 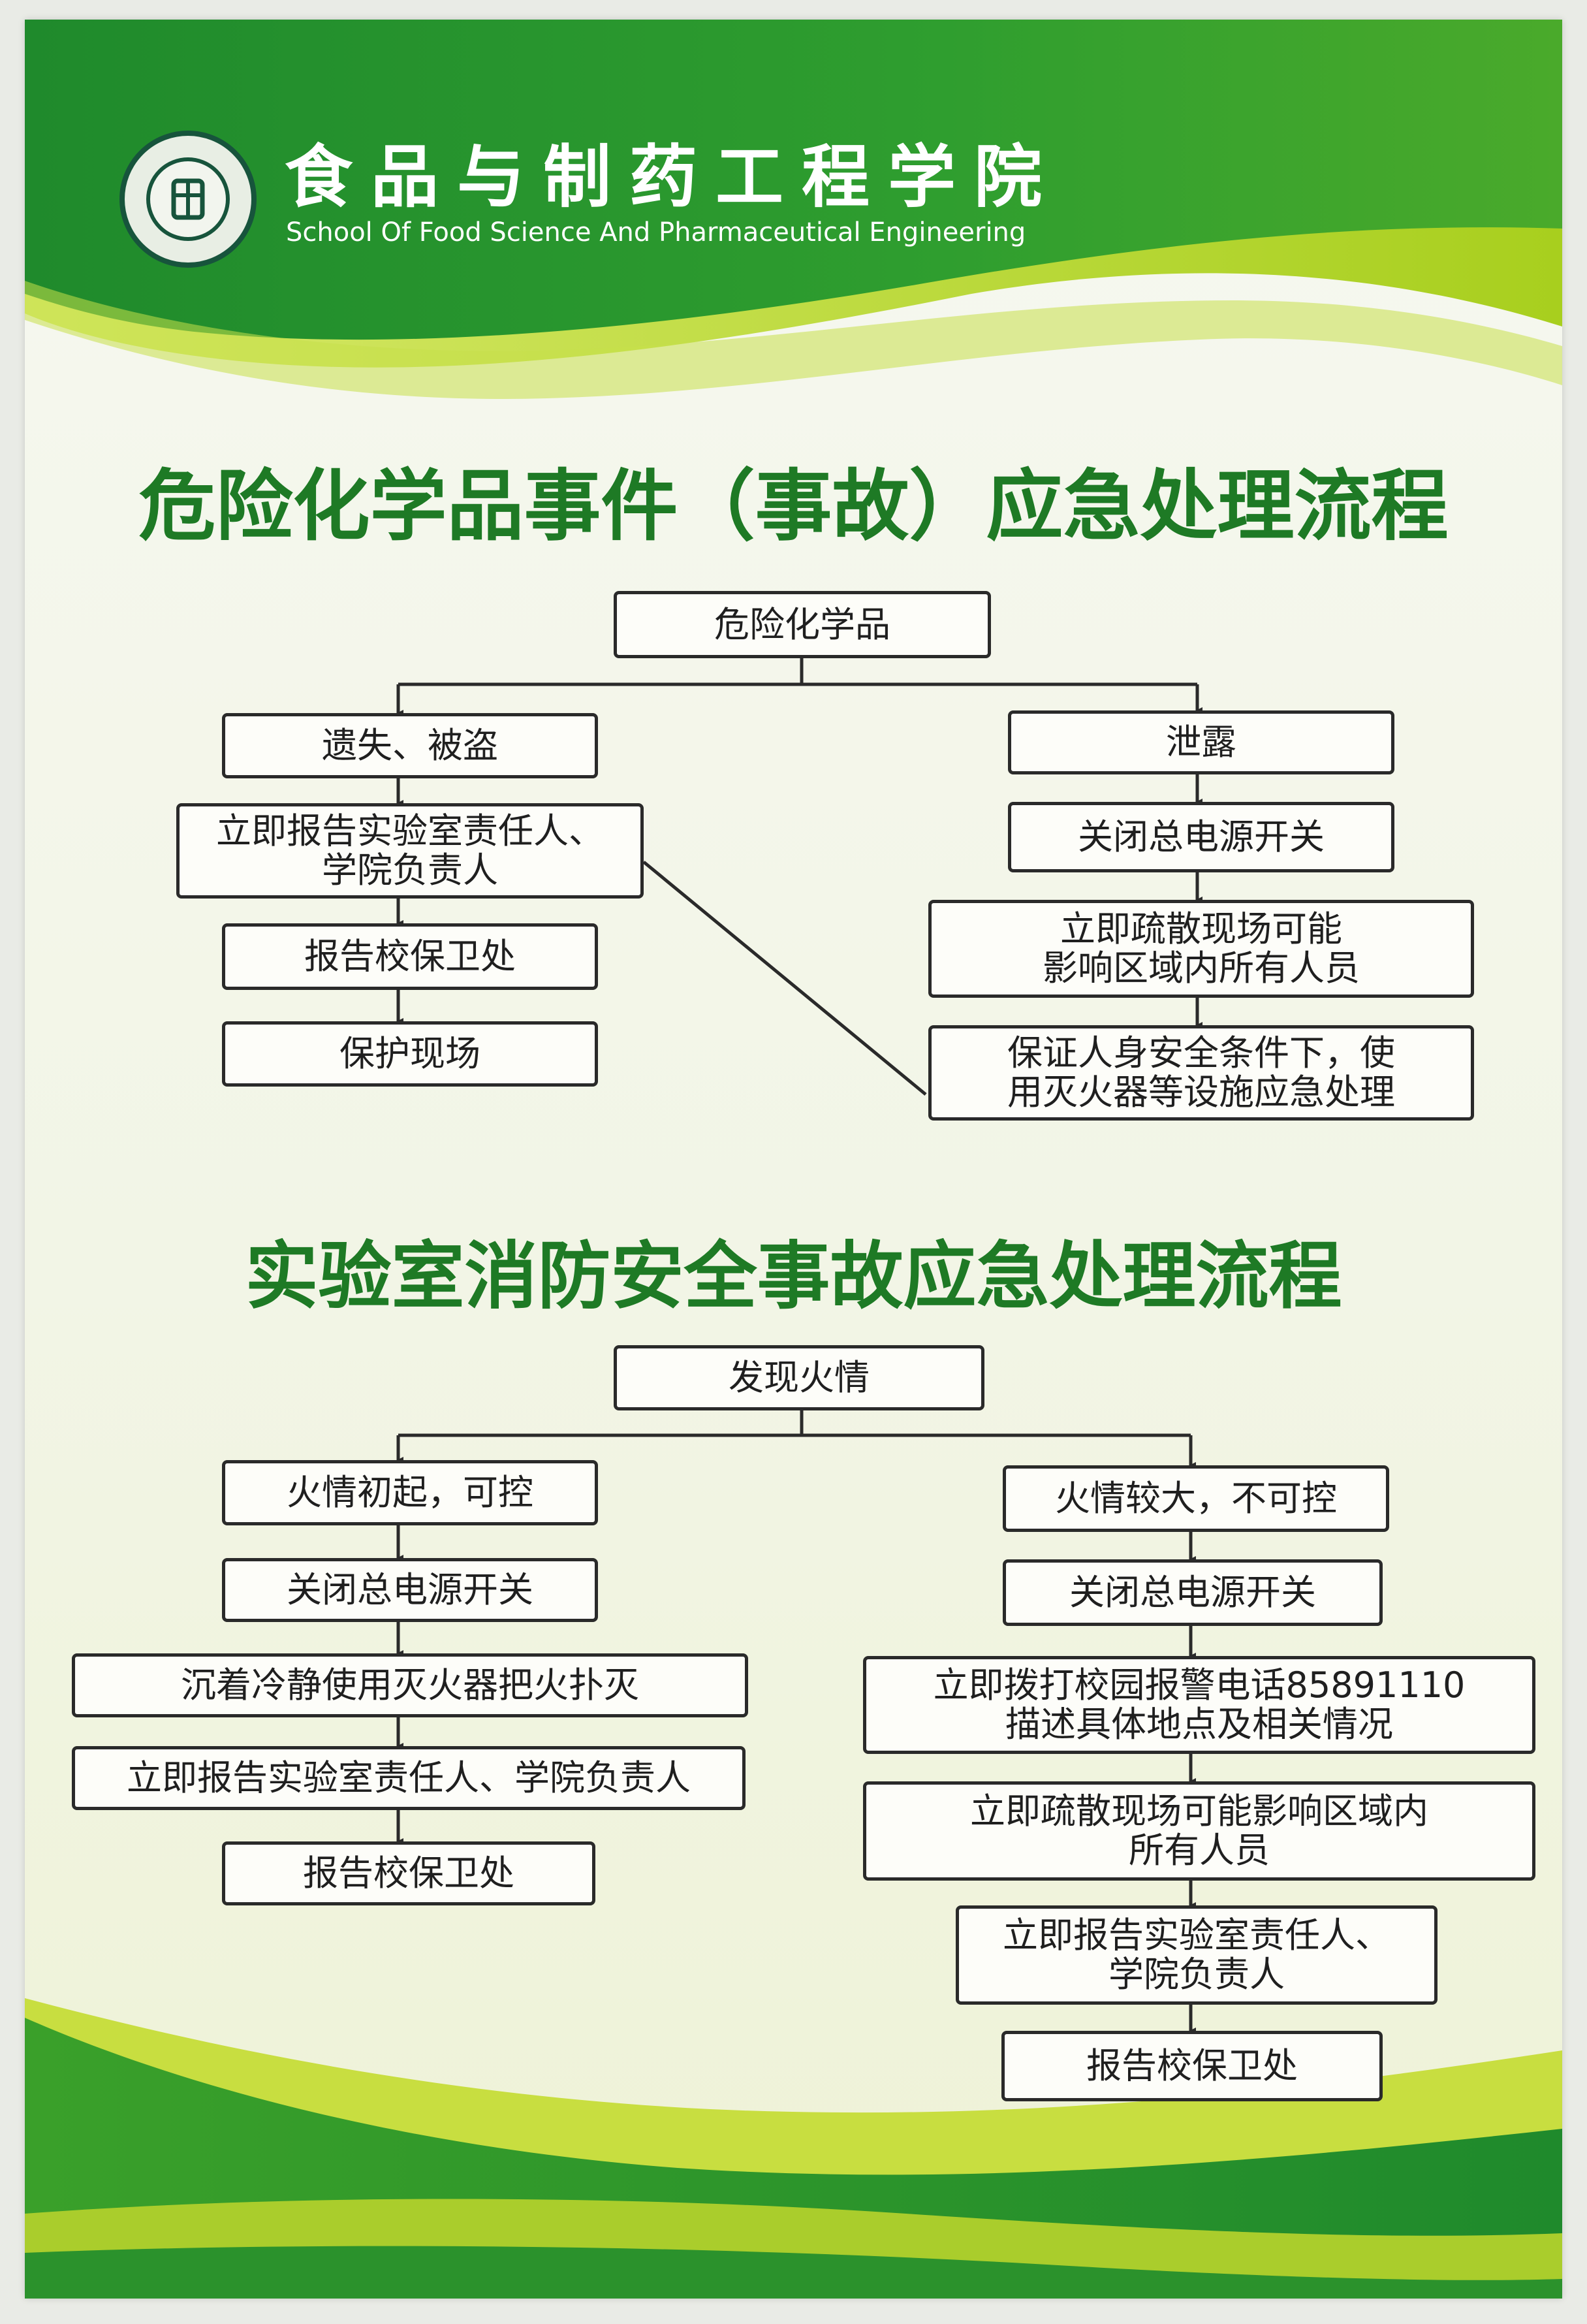 What do you see at coordinates (1201, 949) in the screenshot?
I see `chemical-right-step-3: 立即疏散现场可能 影响区域内所有人员` at bounding box center [1201, 949].